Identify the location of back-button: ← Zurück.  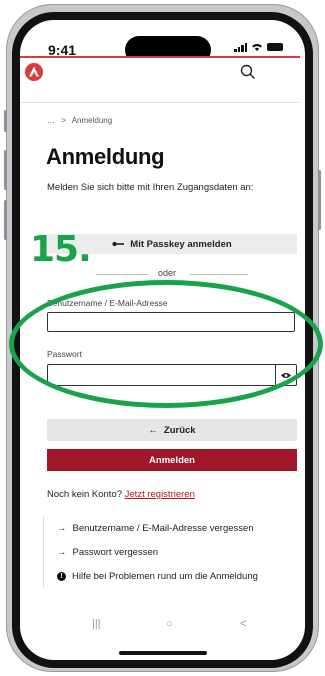
(172, 430).